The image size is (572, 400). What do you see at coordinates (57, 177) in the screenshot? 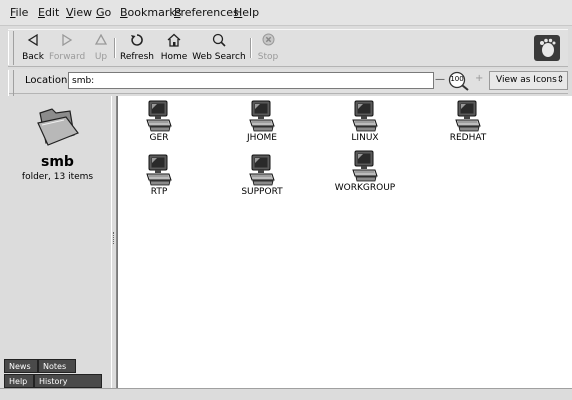
I see `sidebar-info: folder, 13 items` at bounding box center [57, 177].